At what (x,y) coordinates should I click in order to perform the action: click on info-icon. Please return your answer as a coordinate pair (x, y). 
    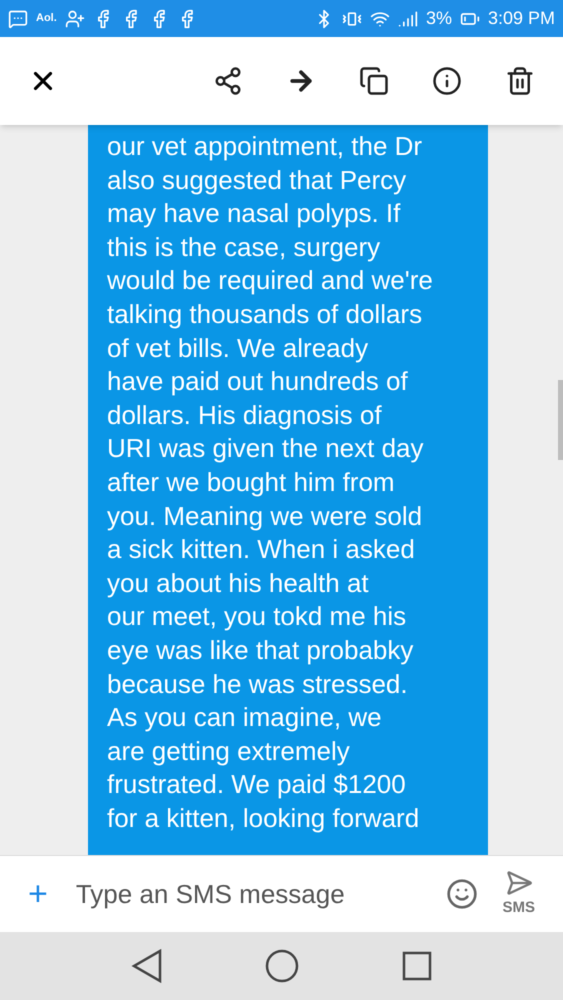
    Looking at the image, I should click on (447, 81).